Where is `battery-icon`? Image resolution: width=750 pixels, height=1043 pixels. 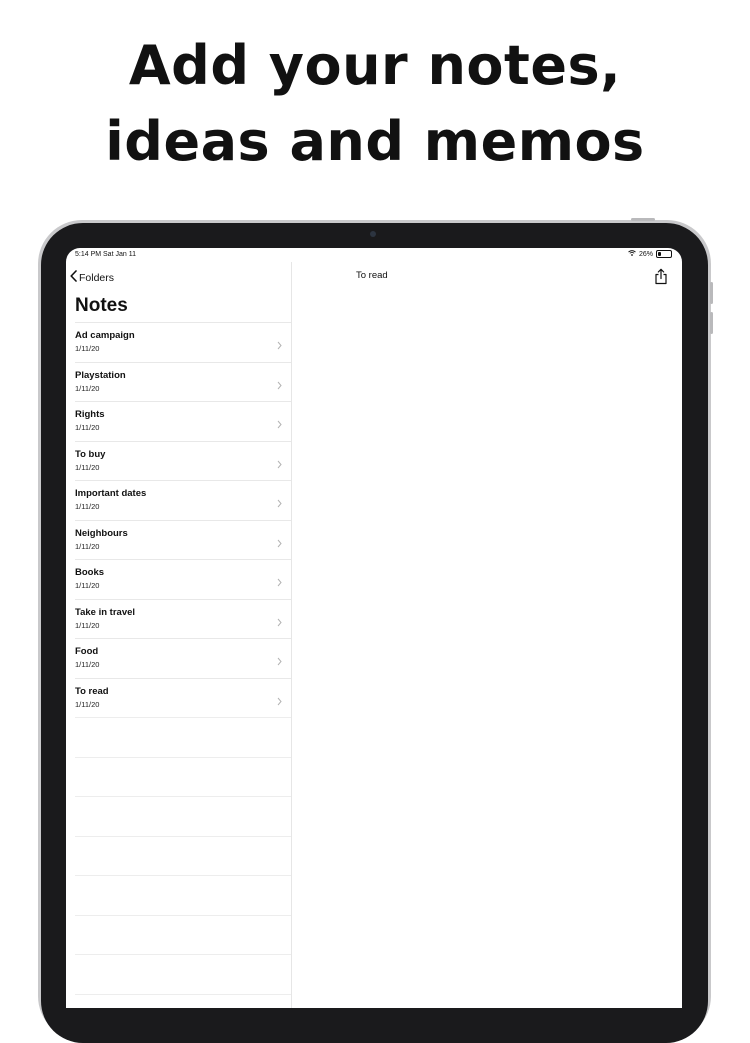 battery-icon is located at coordinates (664, 254).